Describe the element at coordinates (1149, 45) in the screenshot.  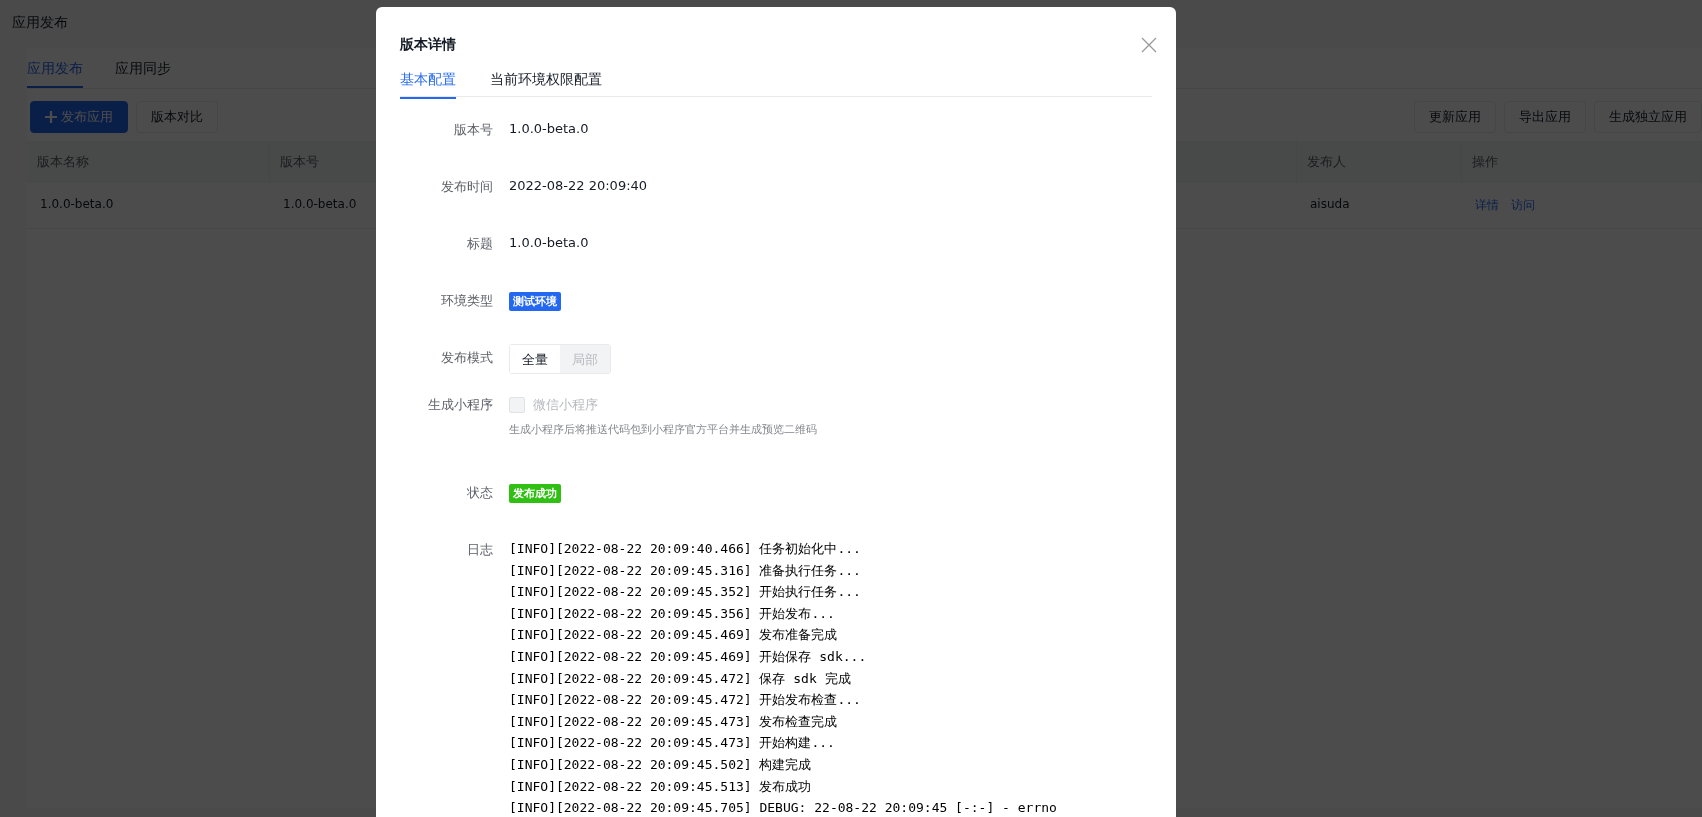
I see `close-button` at that location.